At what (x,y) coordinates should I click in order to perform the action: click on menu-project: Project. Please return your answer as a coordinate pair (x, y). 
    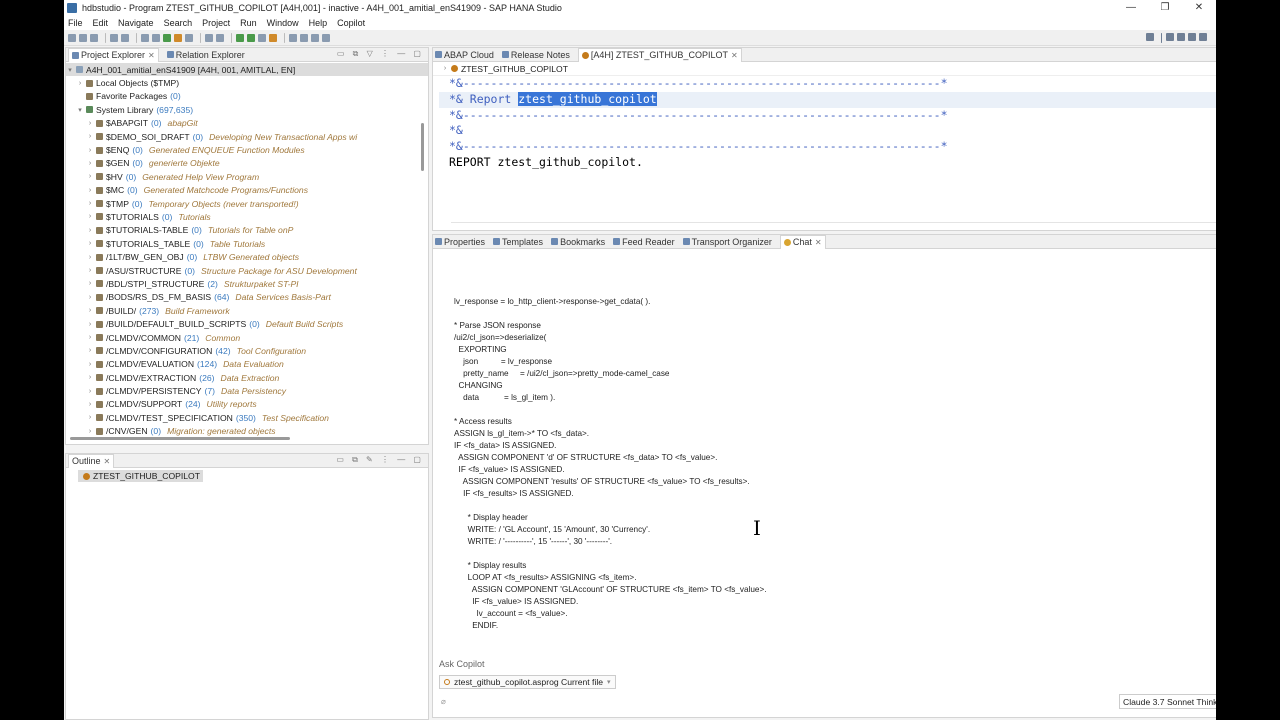
    Looking at the image, I should click on (216, 23).